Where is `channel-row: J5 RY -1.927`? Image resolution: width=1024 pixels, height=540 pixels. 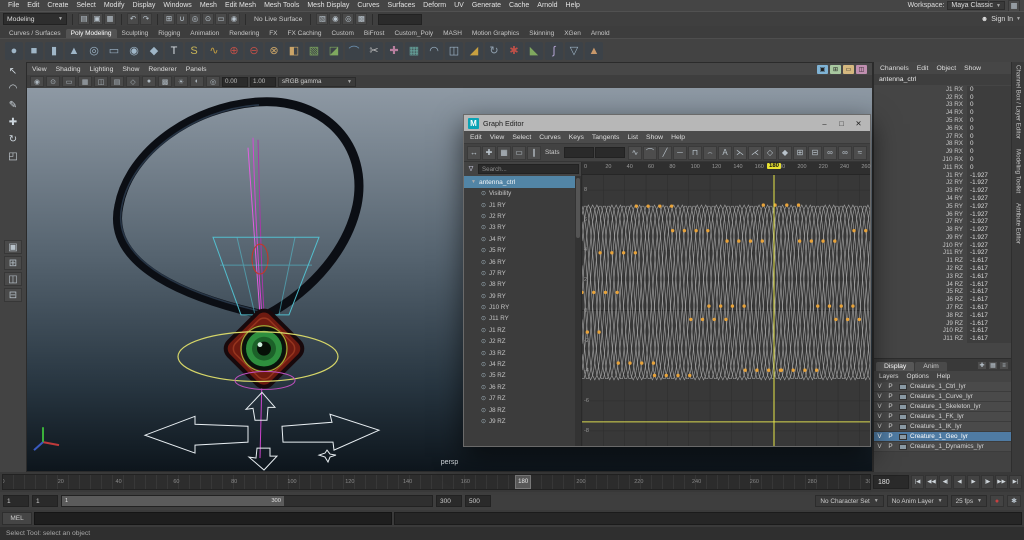
channel-row: J5 RY -1.927 is located at coordinates (942, 207).